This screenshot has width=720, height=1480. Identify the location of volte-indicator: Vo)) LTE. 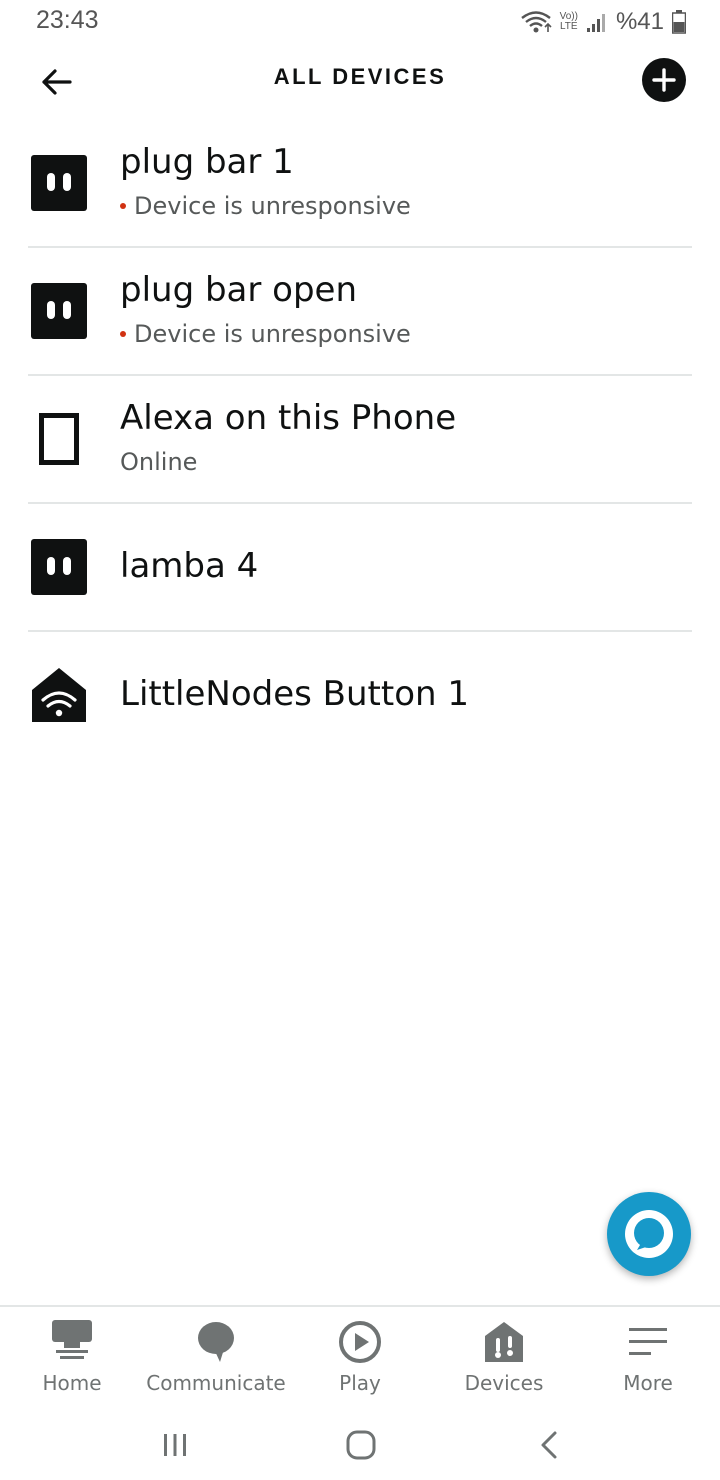
(569, 22).